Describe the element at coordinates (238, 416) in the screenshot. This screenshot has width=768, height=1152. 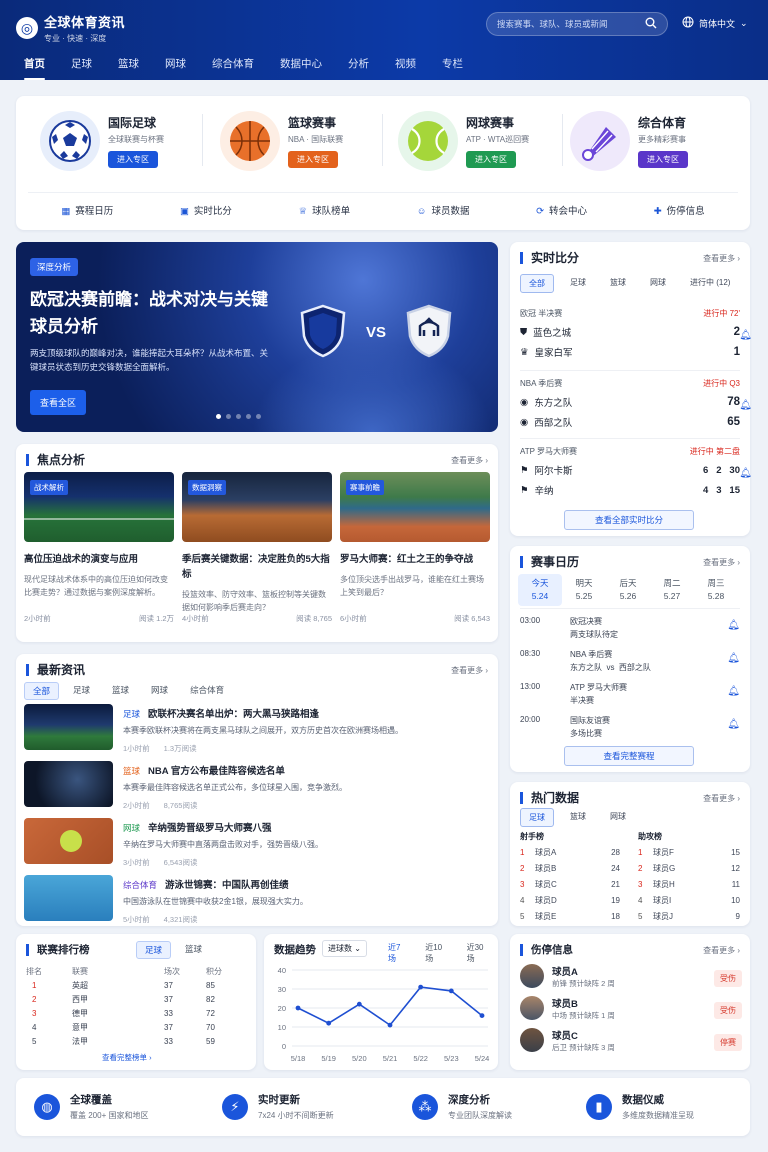
I see `carousel-dots` at that location.